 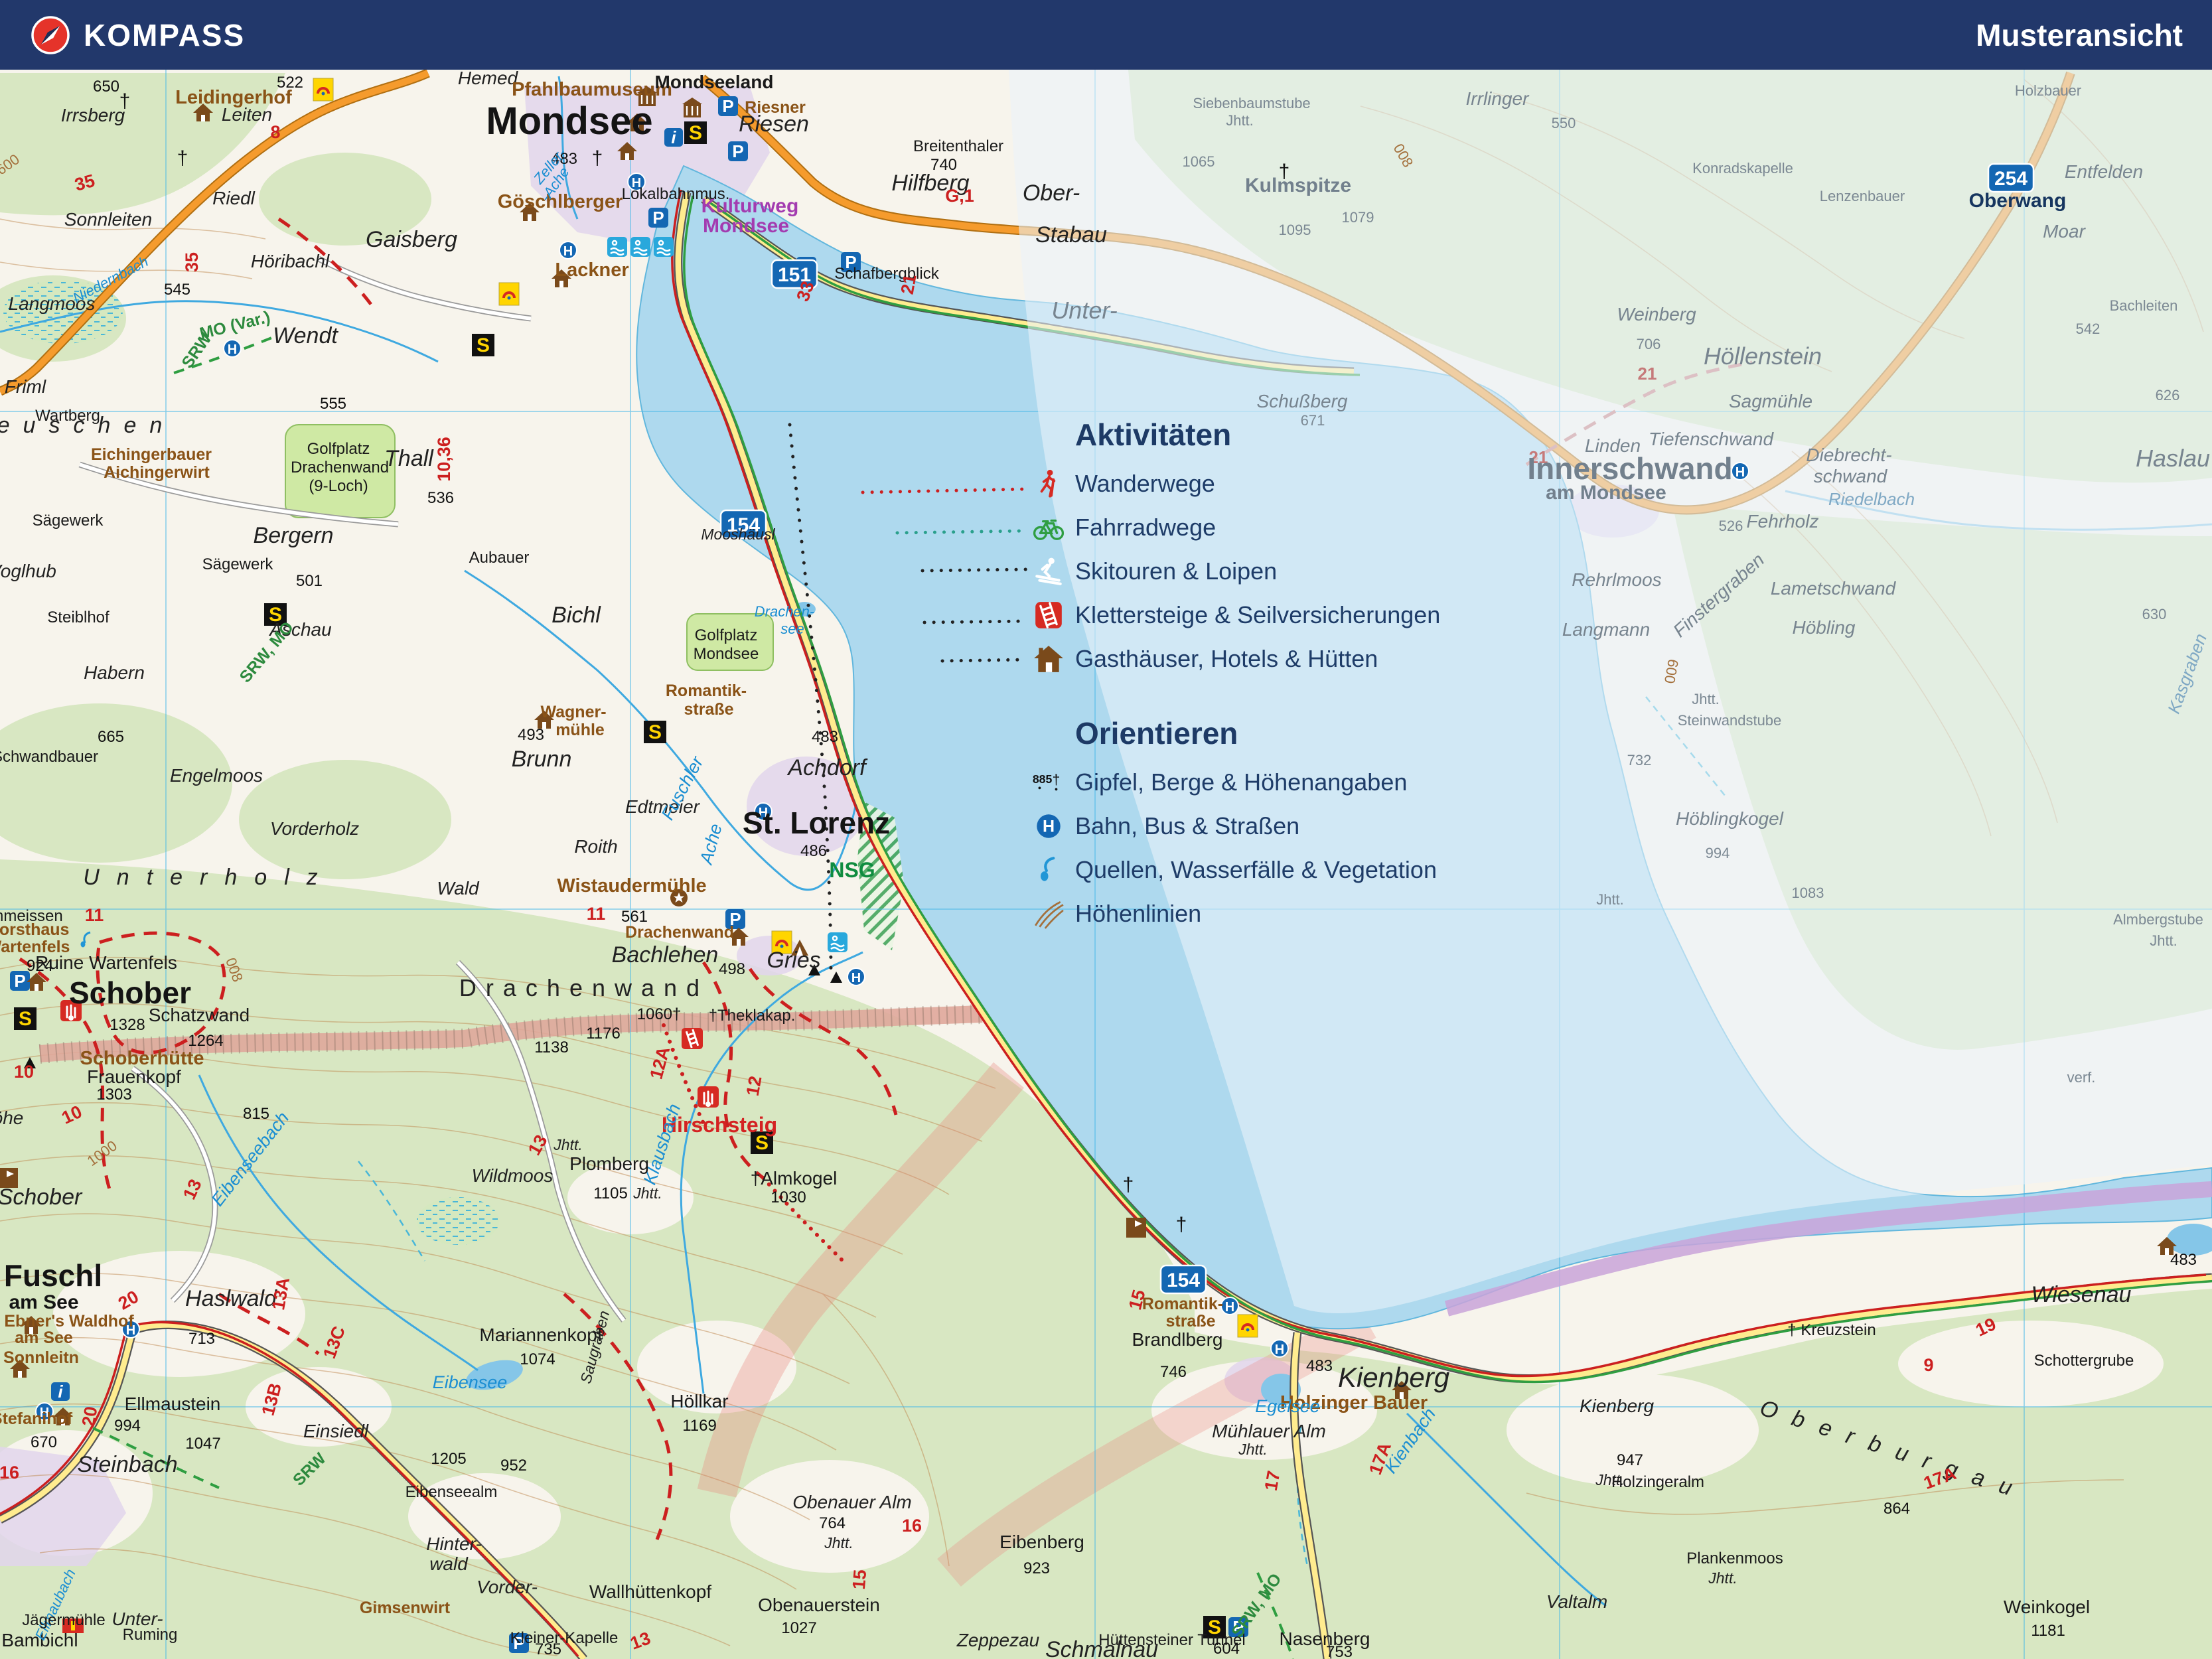 What do you see at coordinates (1295, 230) in the screenshot?
I see `map-label: 1095` at bounding box center [1295, 230].